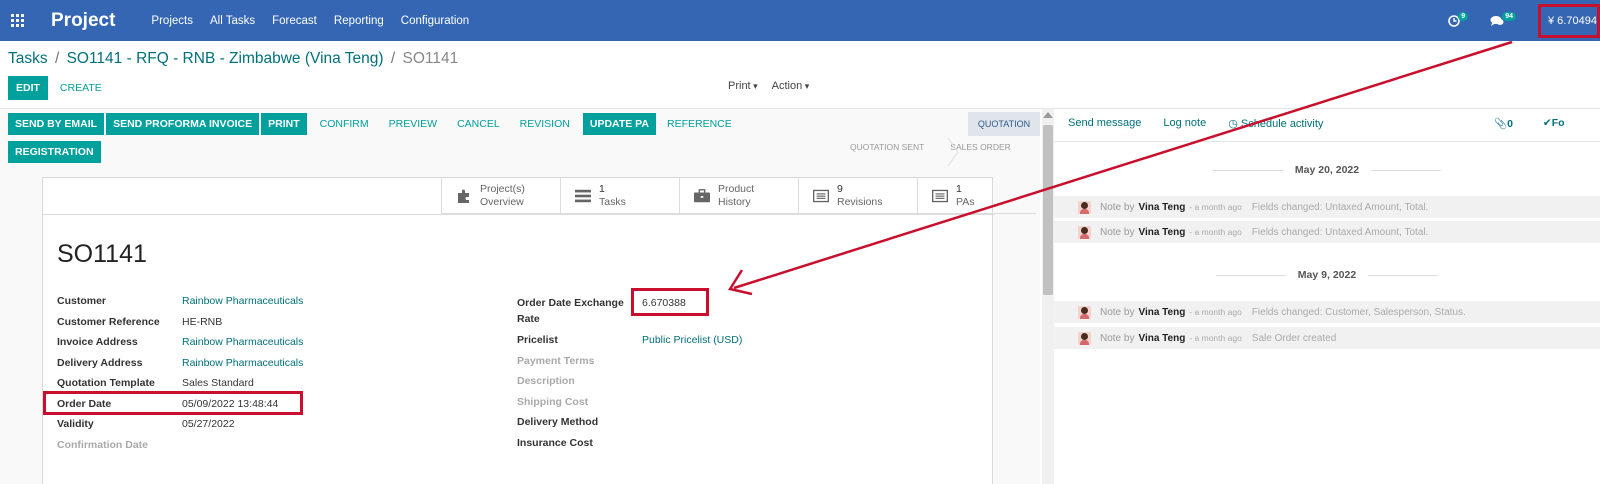 Image resolution: width=1600 pixels, height=484 pixels. I want to click on tasks-list-icon, so click(583, 196).